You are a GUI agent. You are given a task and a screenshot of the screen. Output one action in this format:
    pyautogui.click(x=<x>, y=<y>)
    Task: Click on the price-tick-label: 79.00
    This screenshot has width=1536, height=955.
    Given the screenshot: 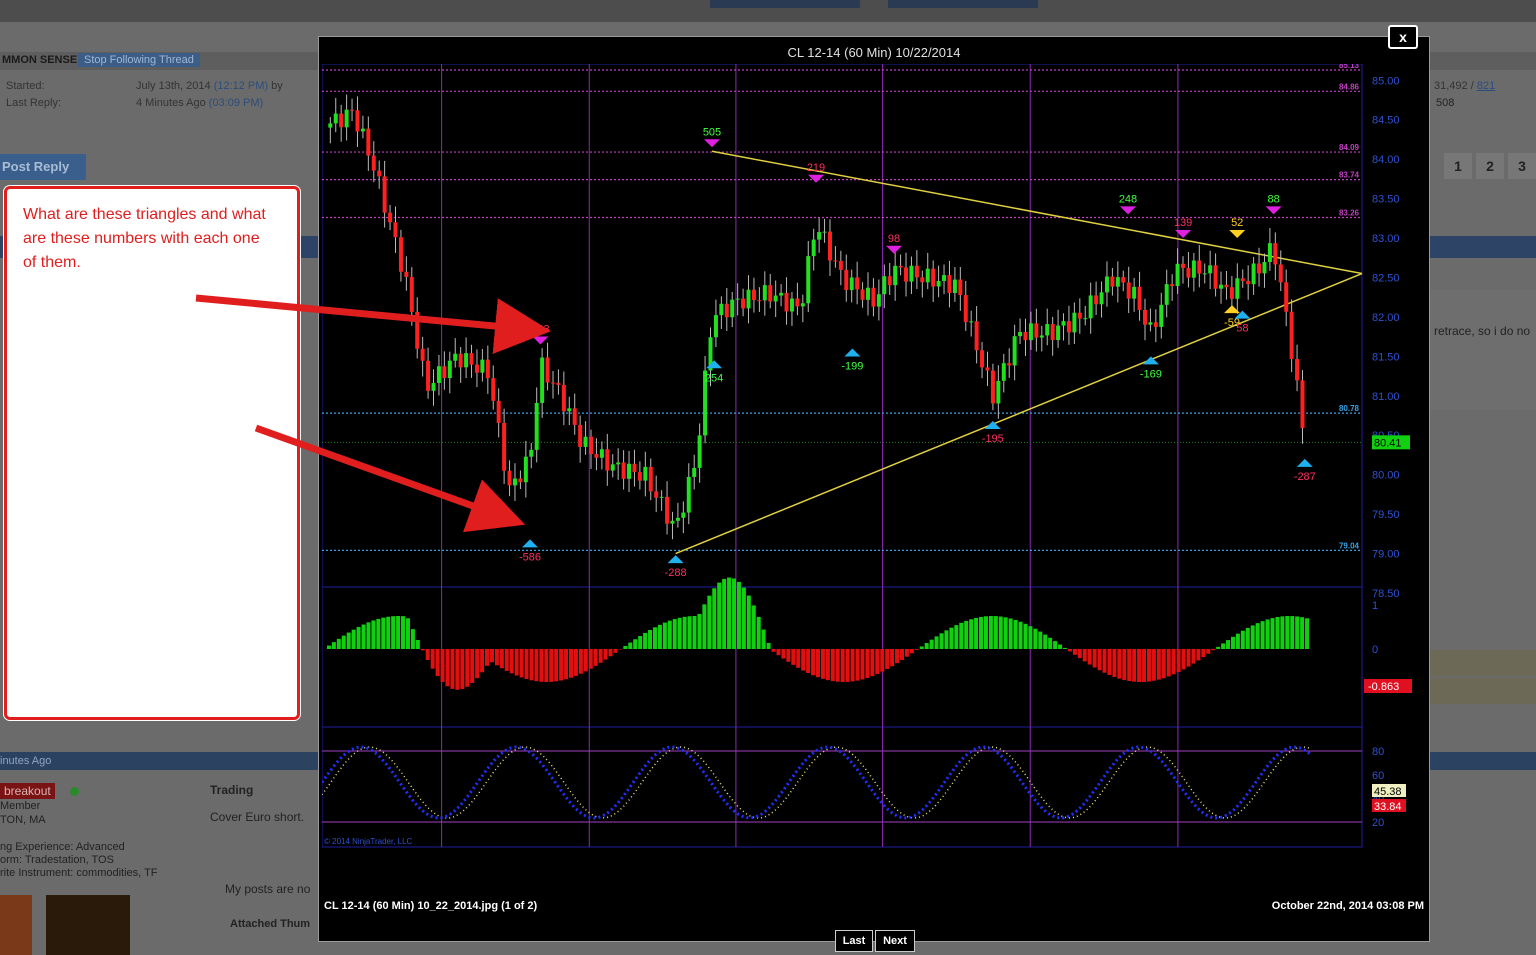 What is the action you would take?
    pyautogui.click(x=1386, y=555)
    